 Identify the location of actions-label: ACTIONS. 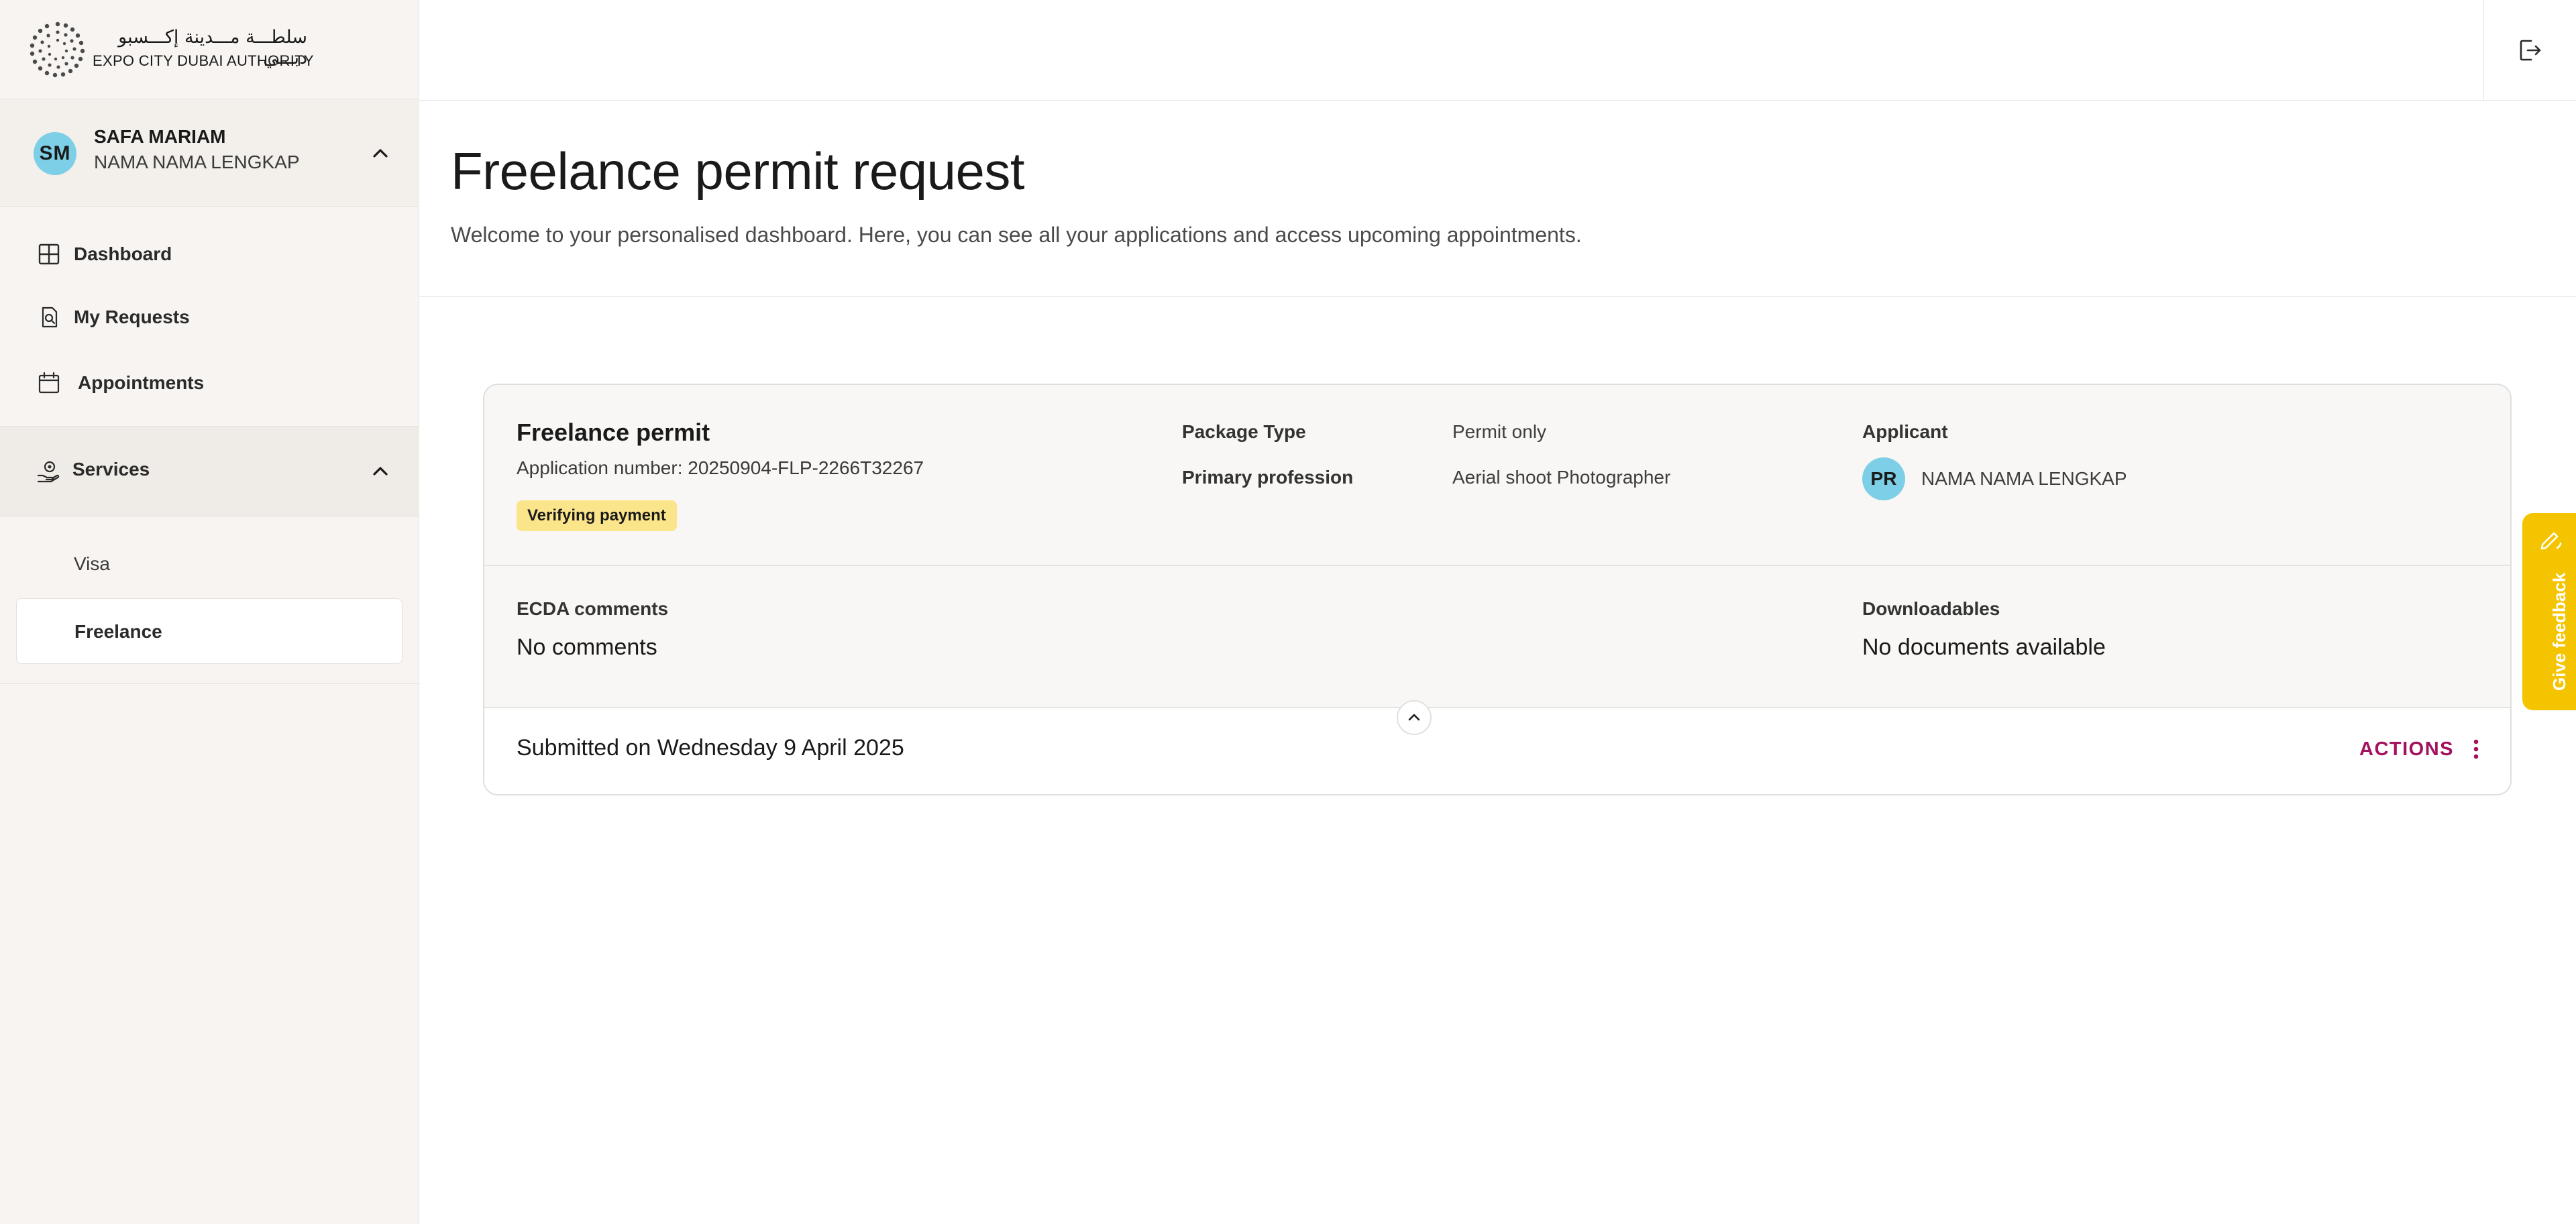
(2406, 749).